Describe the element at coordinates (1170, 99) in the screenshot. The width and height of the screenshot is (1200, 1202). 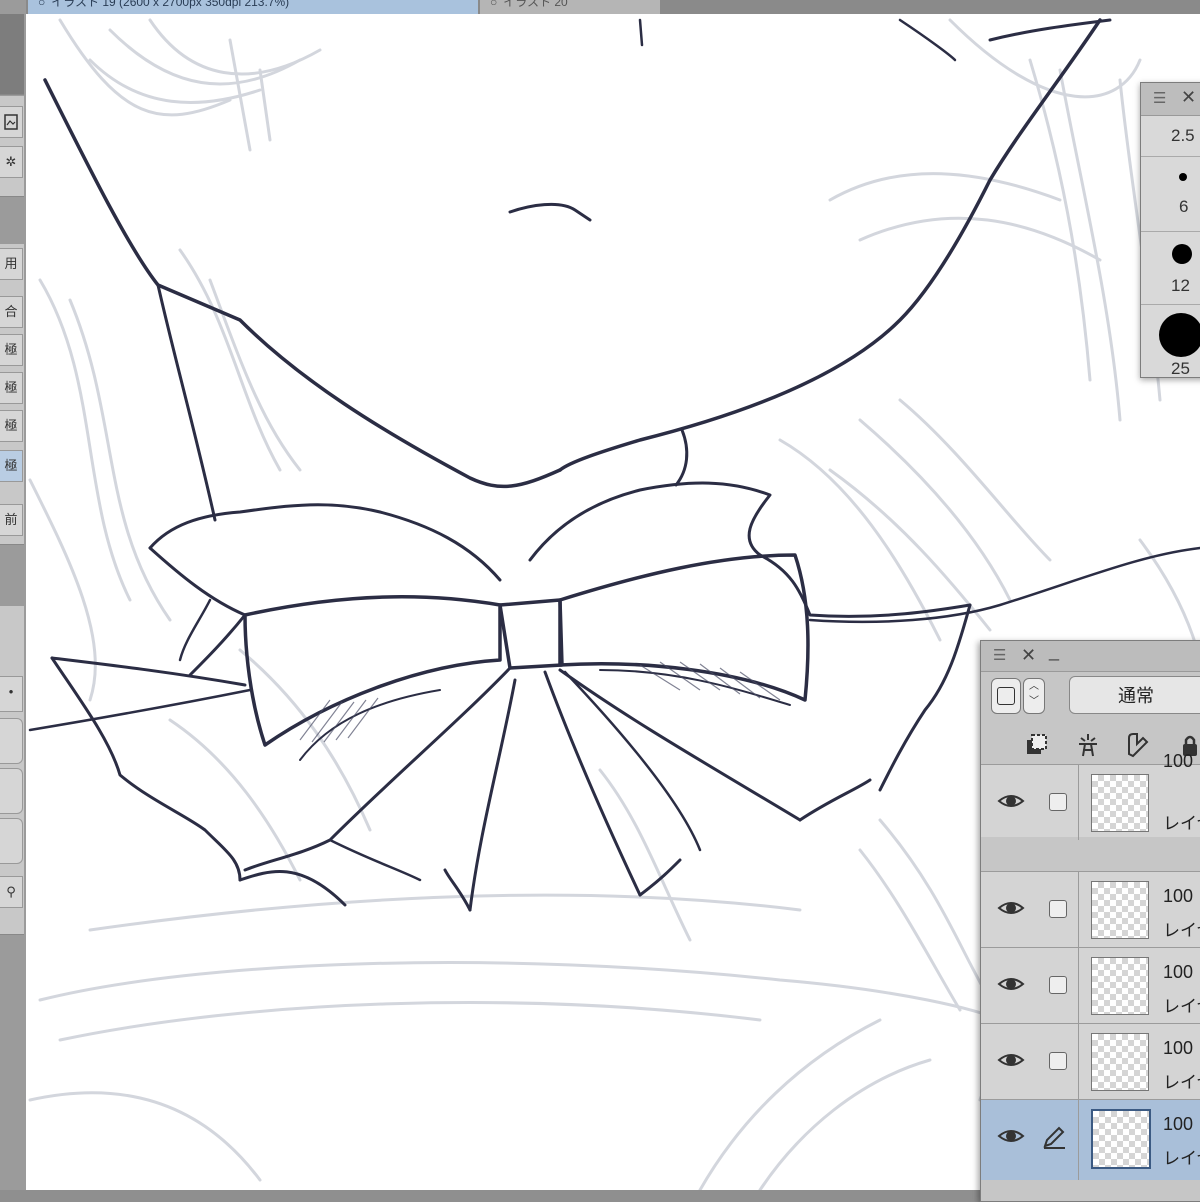
I see `palette-header: ☰ ✕` at that location.